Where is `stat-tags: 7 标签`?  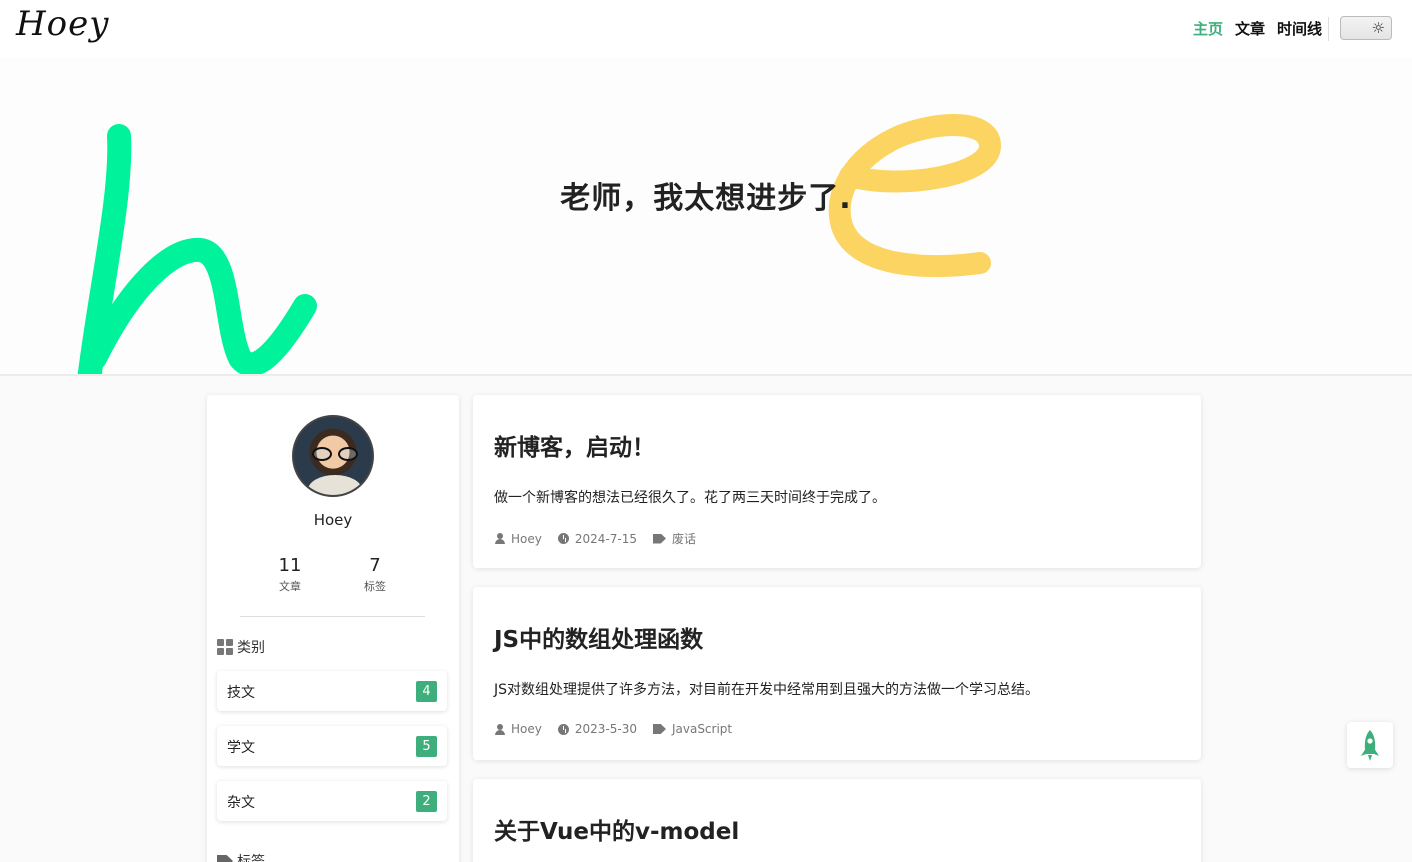 stat-tags: 7 标签 is located at coordinates (375, 574).